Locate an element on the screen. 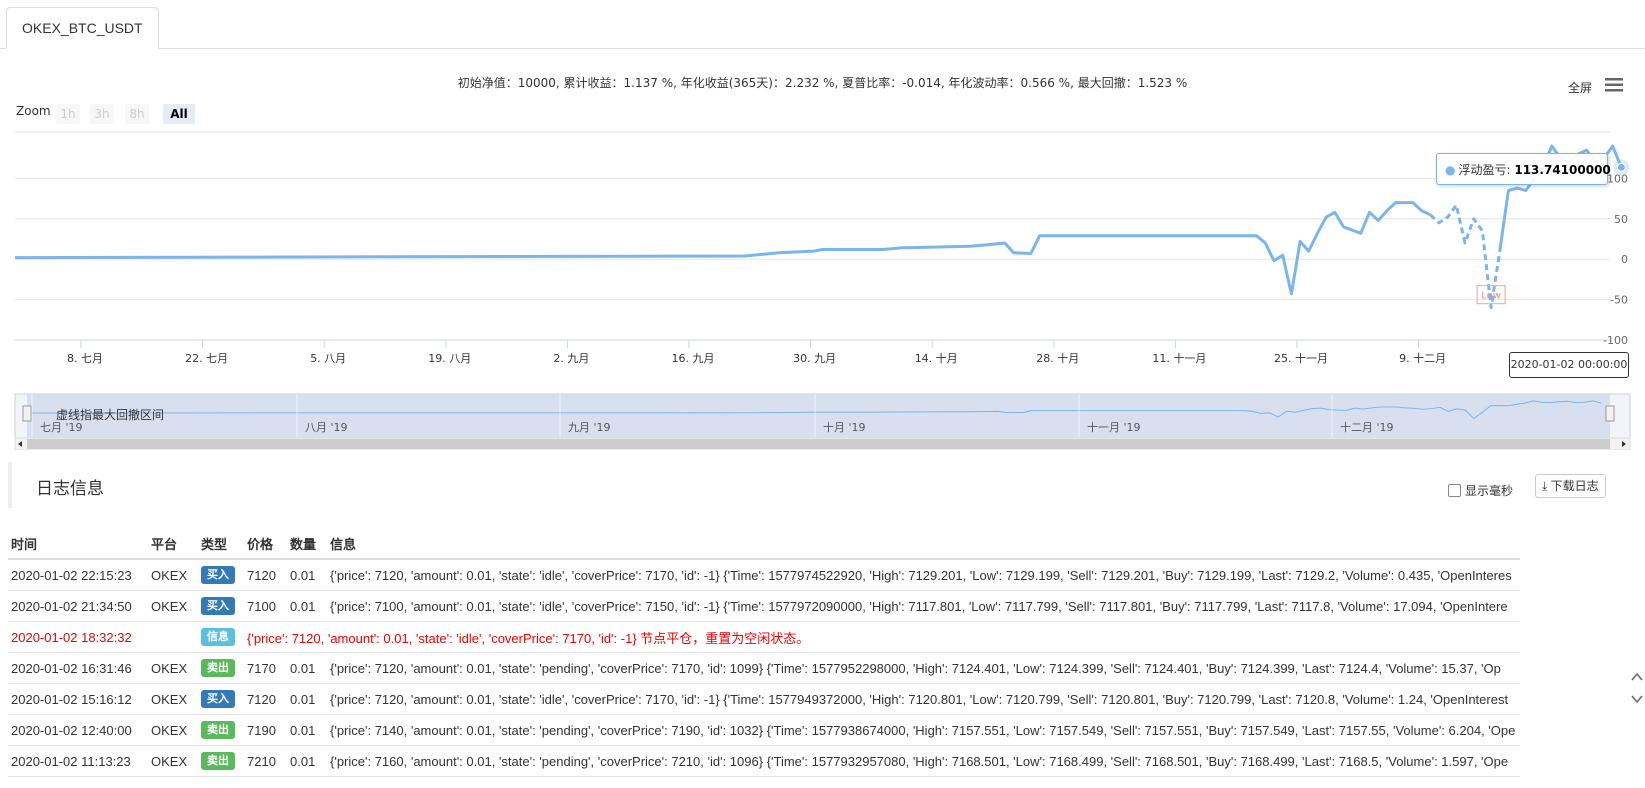 This screenshot has width=1645, height=788. y-tick-label: 0 is located at coordinates (1624, 259).